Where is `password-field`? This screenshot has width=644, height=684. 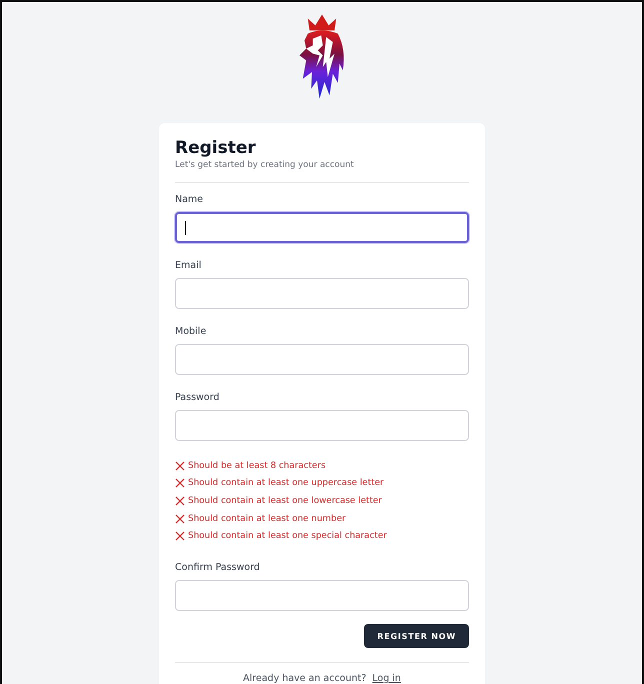 password-field is located at coordinates (322, 426).